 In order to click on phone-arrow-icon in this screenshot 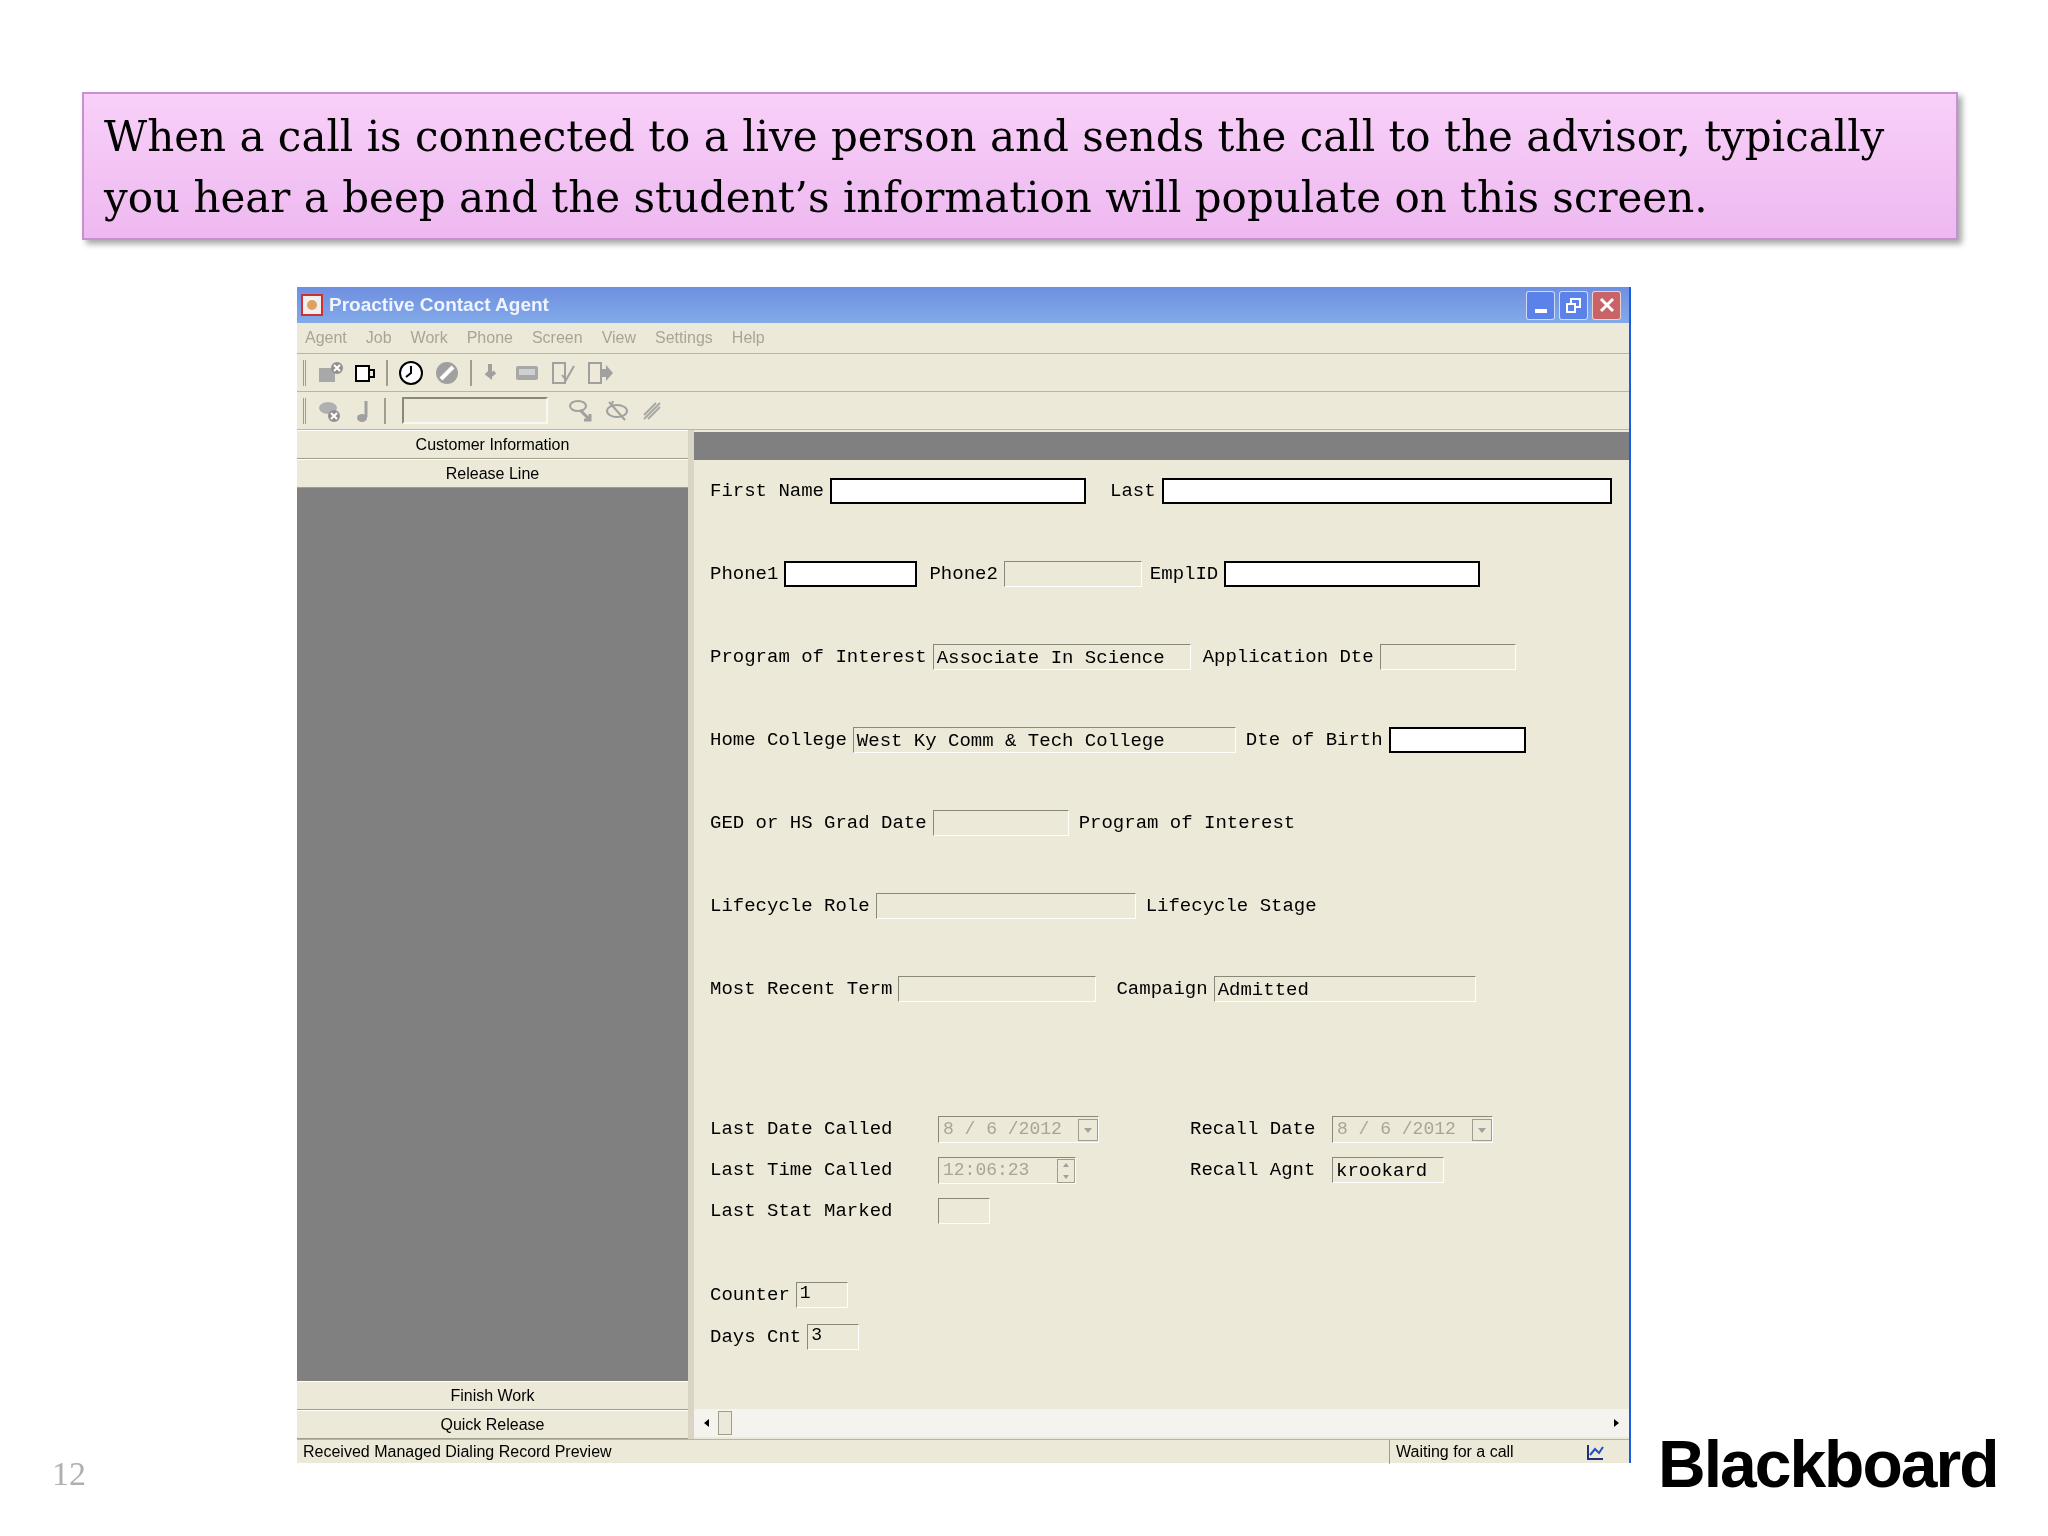, I will do `click(581, 410)`.